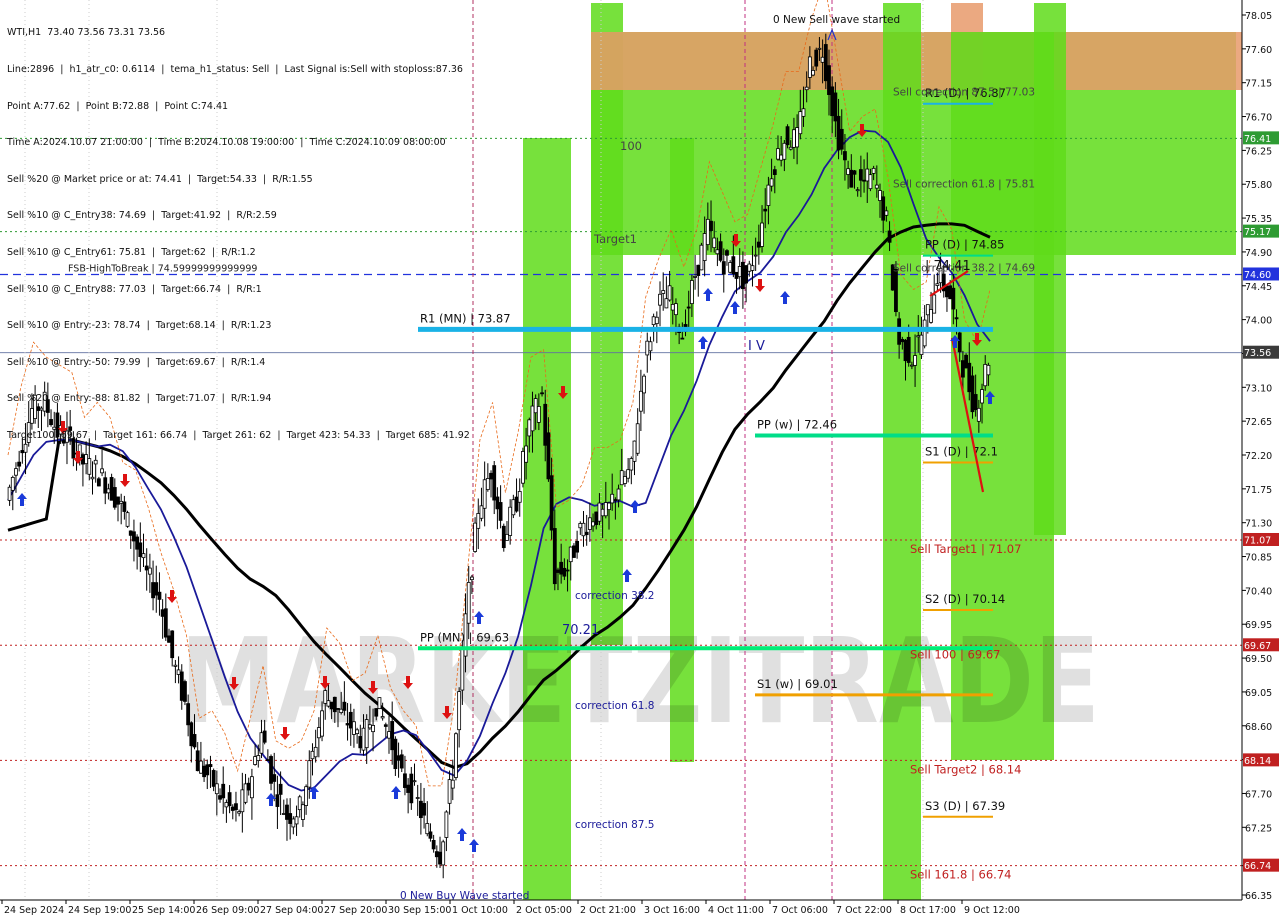 The height and width of the screenshot is (920, 1280). Describe the element at coordinates (1258, 625) in the screenshot. I see `y-tick-label: 69.95` at that location.